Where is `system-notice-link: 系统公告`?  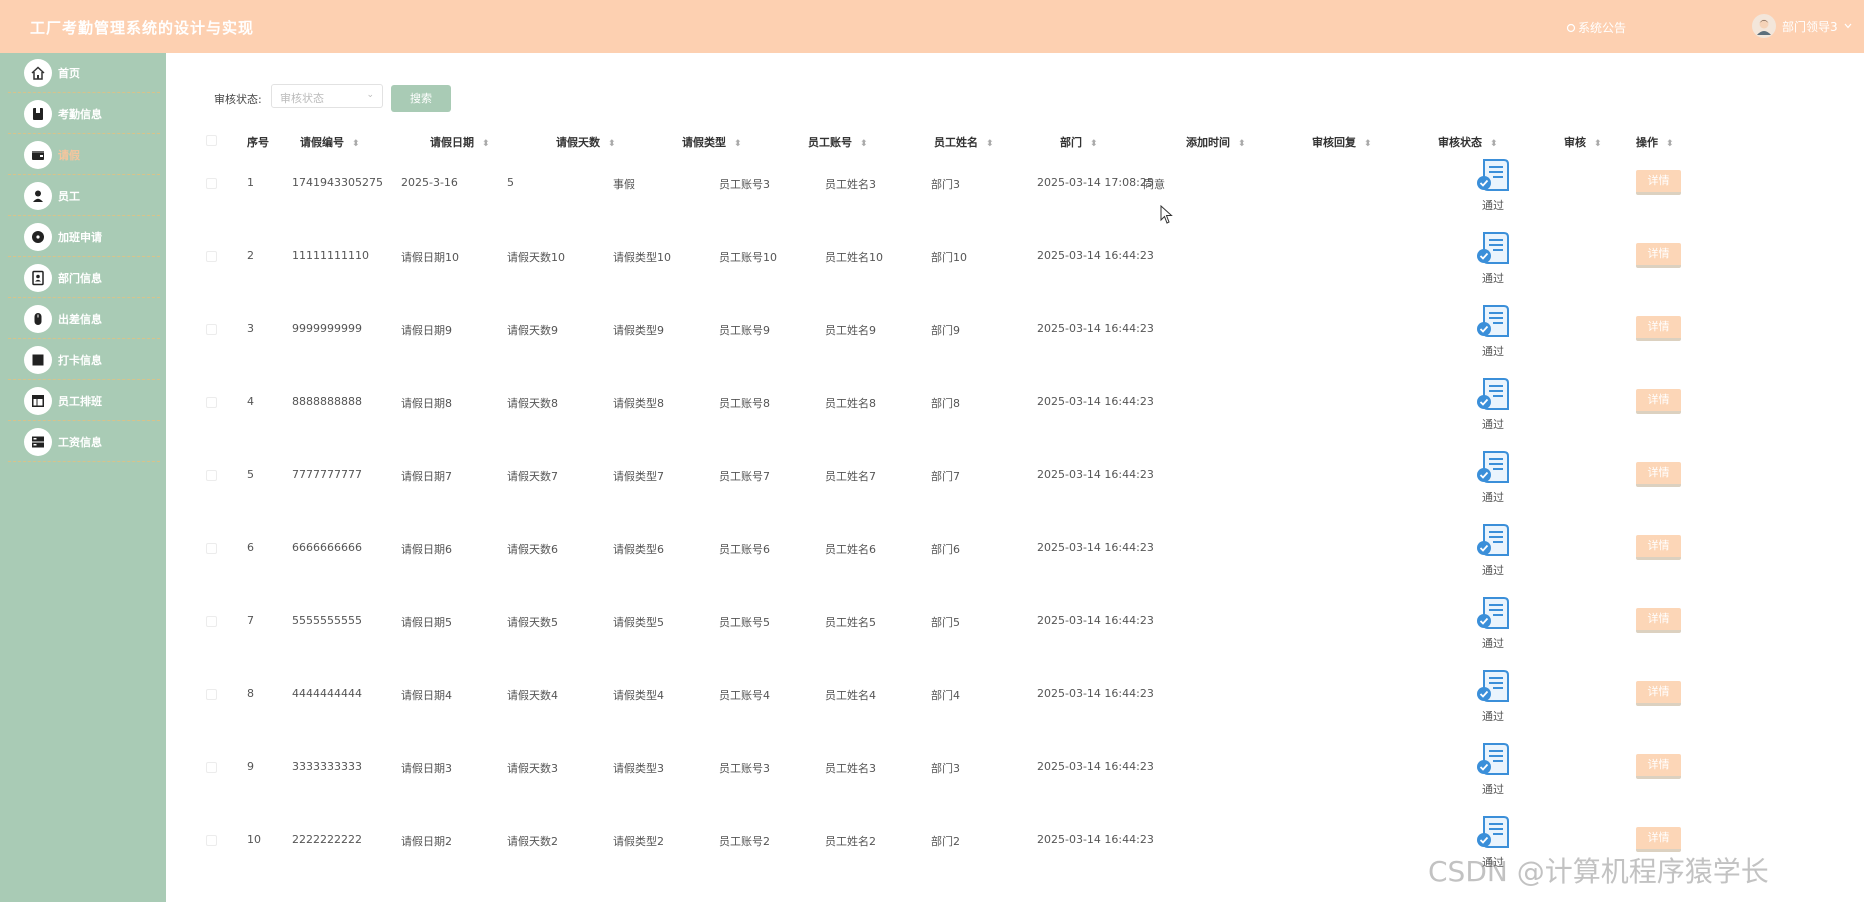
system-notice-link: 系统公告 is located at coordinates (1596, 27).